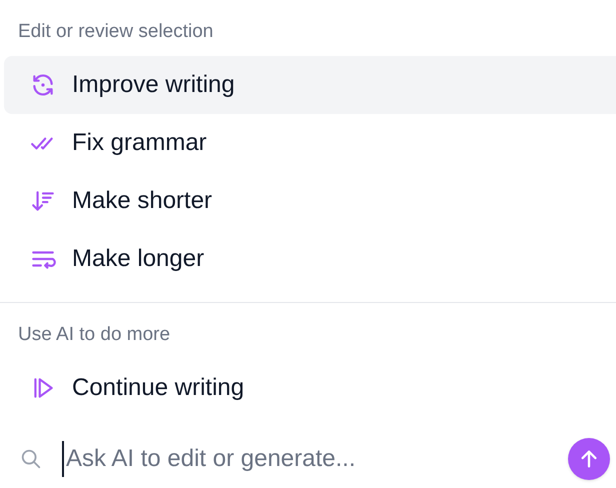  Describe the element at coordinates (31, 459) in the screenshot. I see `search-icon` at that location.